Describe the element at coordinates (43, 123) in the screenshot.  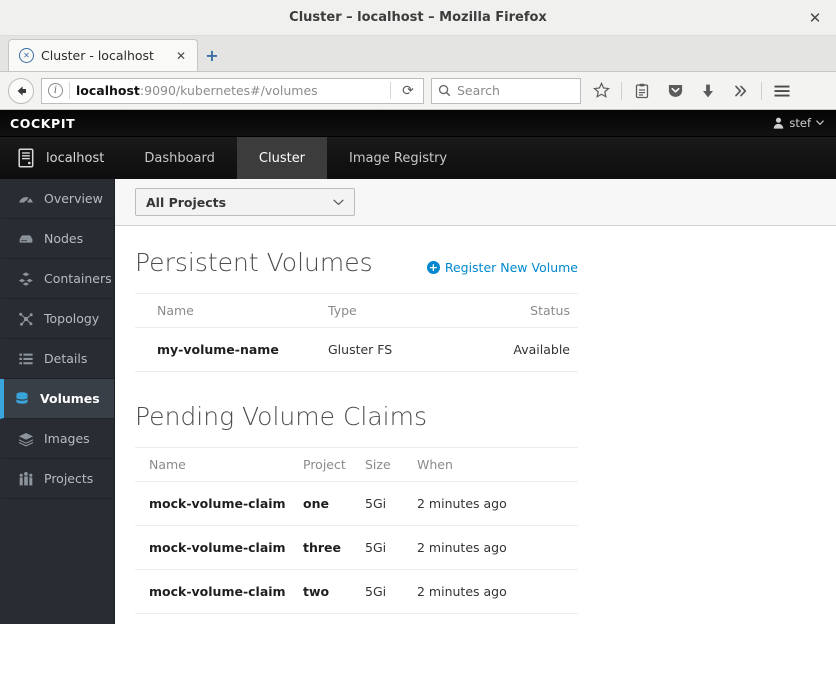
I see `cockpit-brand: COCKPIT` at that location.